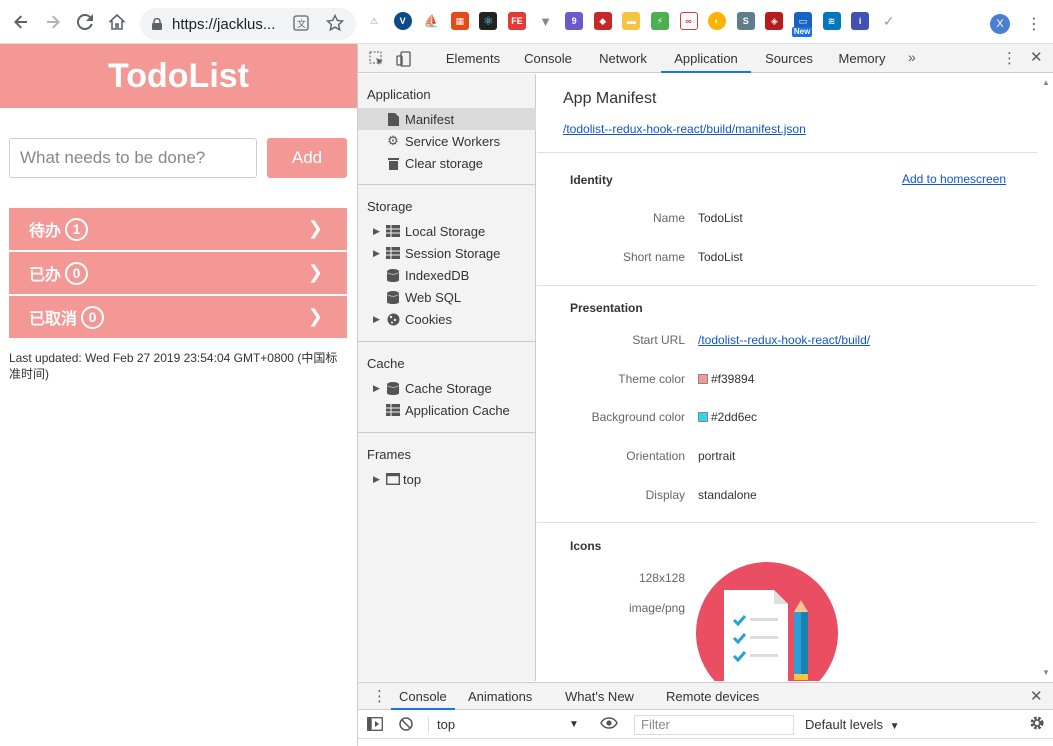 This screenshot has height=746, width=1053. What do you see at coordinates (659, 21) in the screenshot?
I see `extension-icon: ⚡` at bounding box center [659, 21].